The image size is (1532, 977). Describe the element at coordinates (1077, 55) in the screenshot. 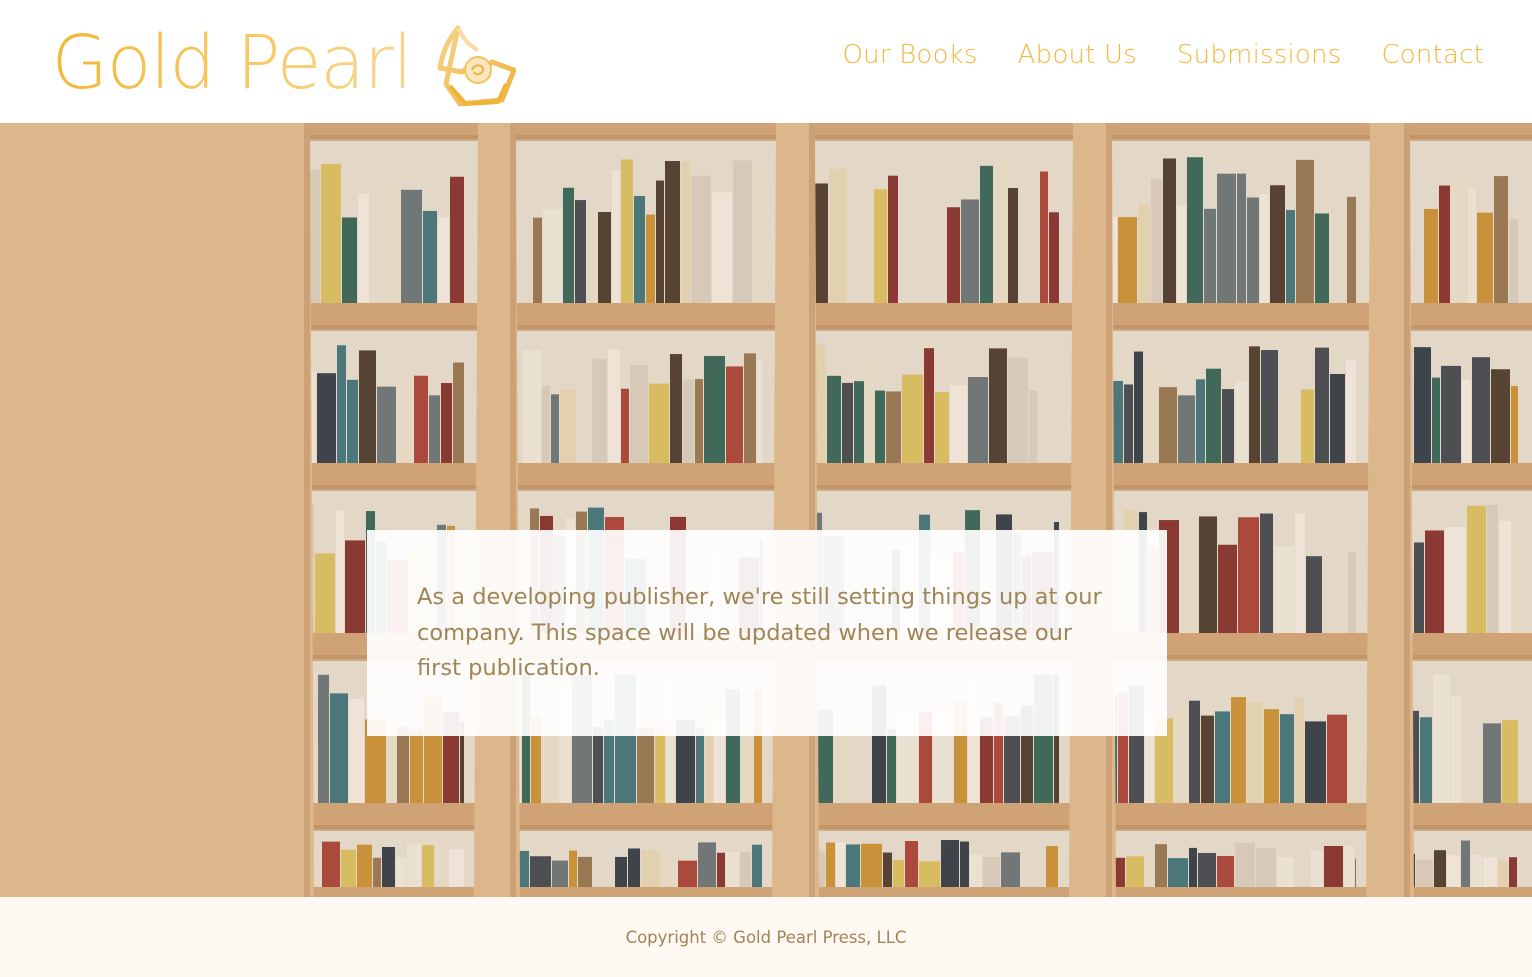

I see `nav-about-us: About Us` at that location.